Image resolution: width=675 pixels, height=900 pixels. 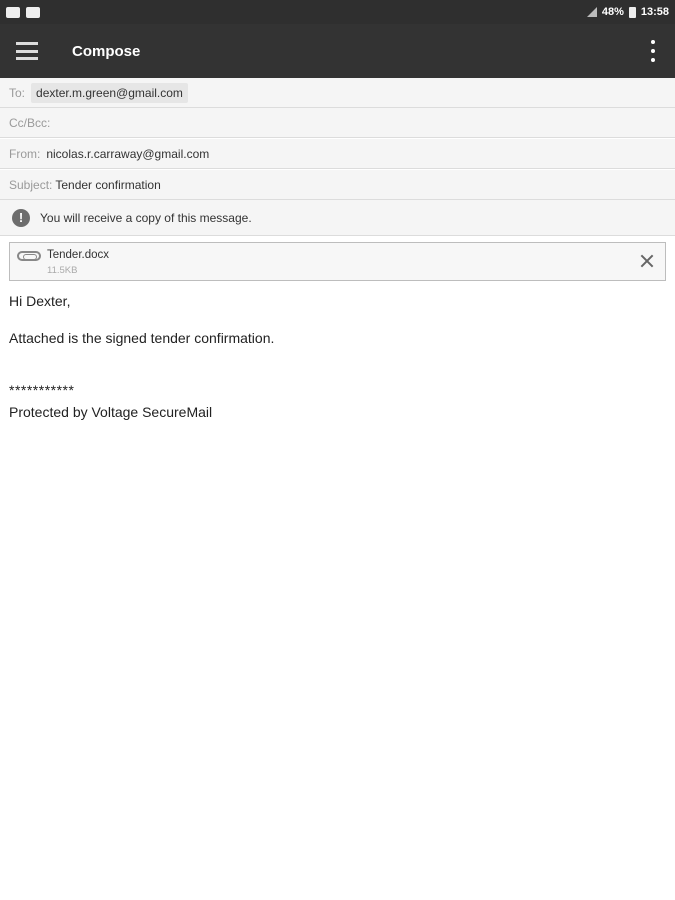 I want to click on signature: Protected by Voltage SecureMail, so click(x=110, y=412).